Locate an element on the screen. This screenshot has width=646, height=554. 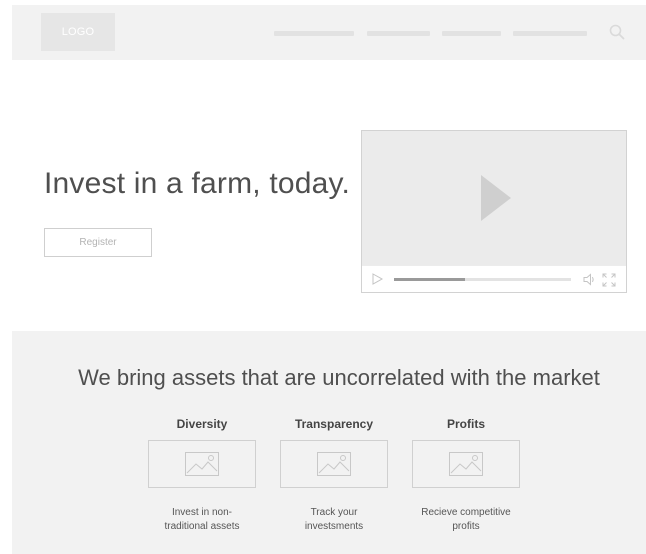
video-progress-bar is located at coordinates (482, 279).